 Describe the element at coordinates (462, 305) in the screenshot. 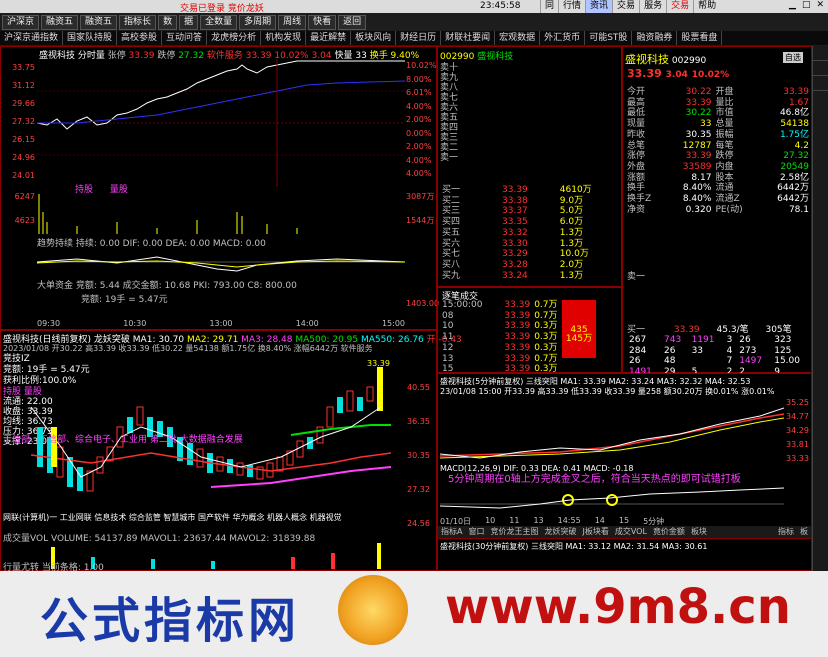

I see `stream-time: 15:00:00` at that location.